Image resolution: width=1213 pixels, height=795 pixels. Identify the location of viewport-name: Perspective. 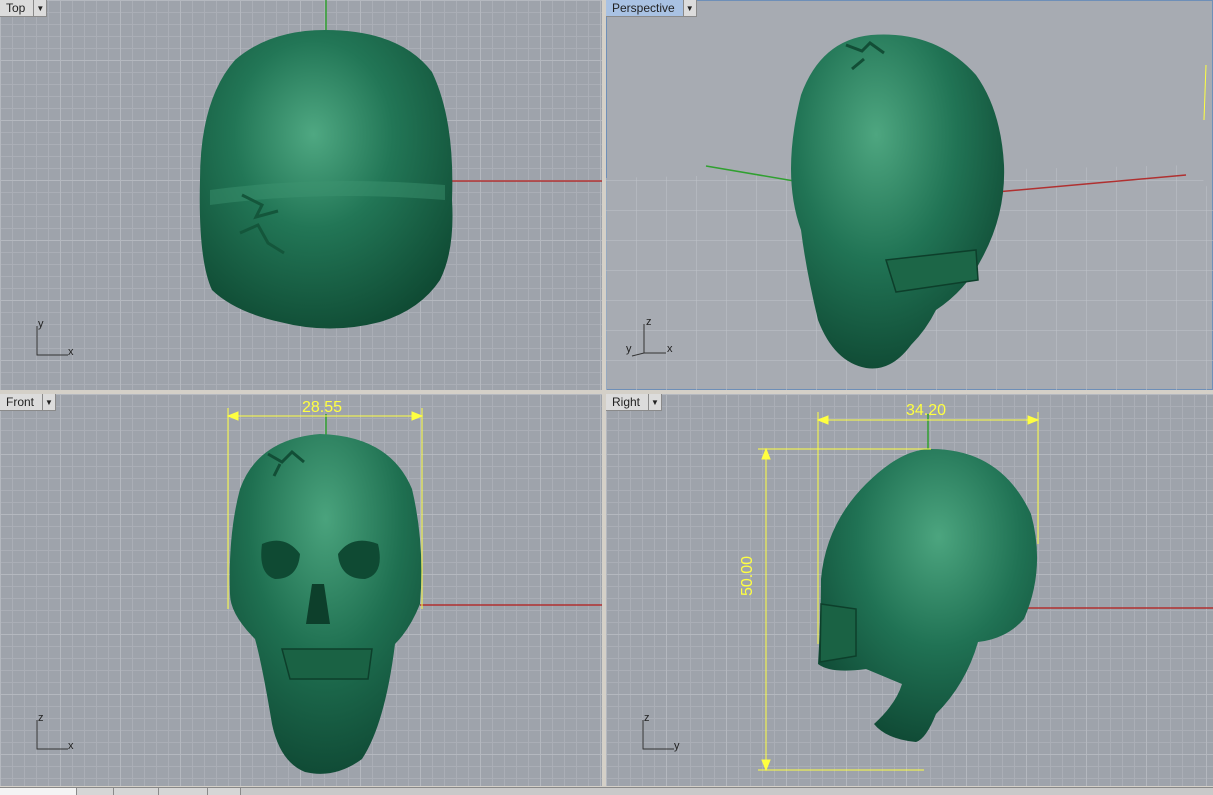
(644, 8).